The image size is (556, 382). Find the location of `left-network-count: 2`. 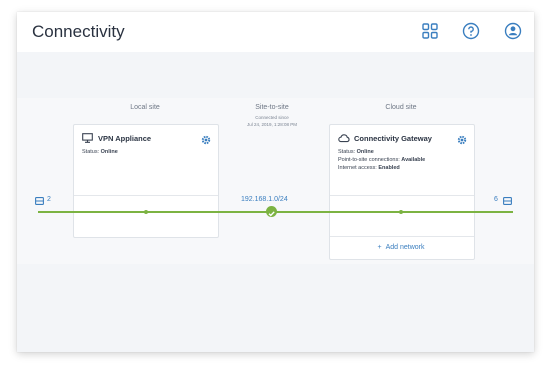

left-network-count: 2 is located at coordinates (49, 199).